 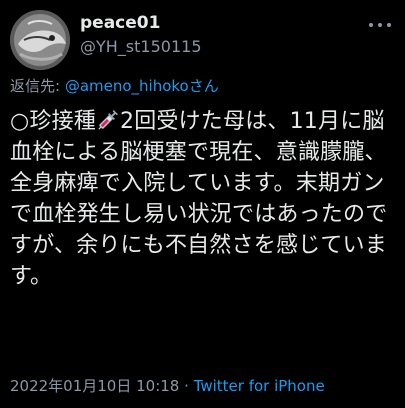 I want to click on tweet-timestamp: 2022年01月10日 10:18, so click(x=94, y=386).